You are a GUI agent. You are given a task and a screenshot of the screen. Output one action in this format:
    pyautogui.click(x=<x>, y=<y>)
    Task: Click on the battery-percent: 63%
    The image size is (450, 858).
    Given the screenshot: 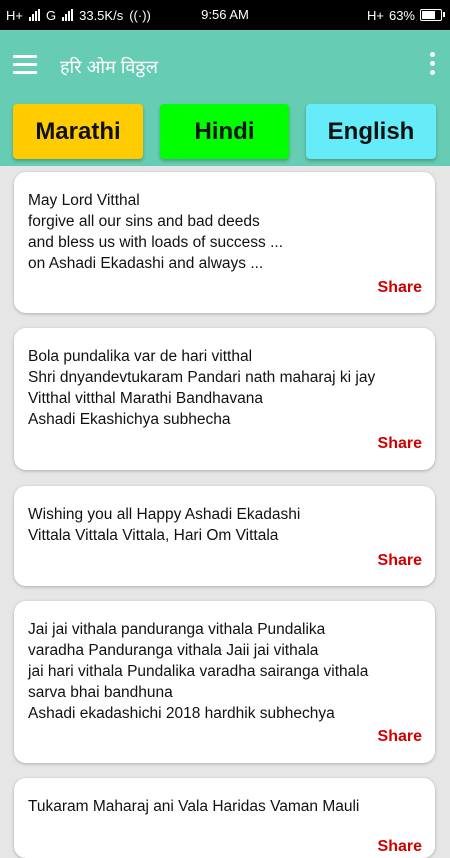 What is the action you would take?
    pyautogui.click(x=401, y=15)
    